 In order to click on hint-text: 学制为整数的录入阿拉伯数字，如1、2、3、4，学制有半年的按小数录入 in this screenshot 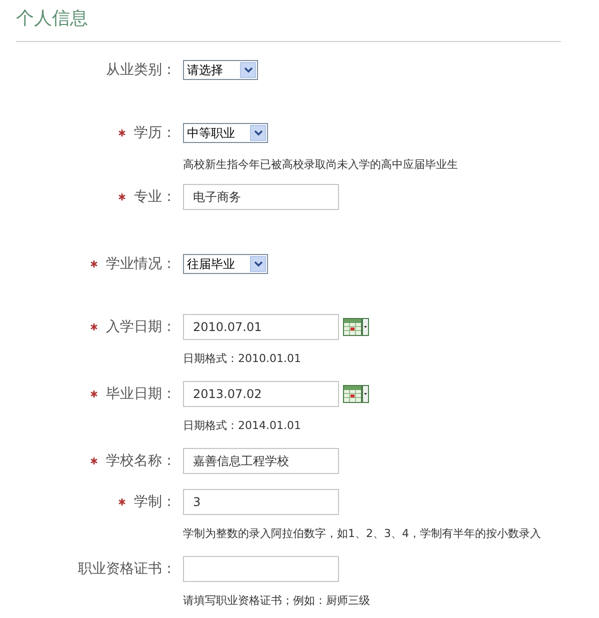, I will do `click(362, 533)`.